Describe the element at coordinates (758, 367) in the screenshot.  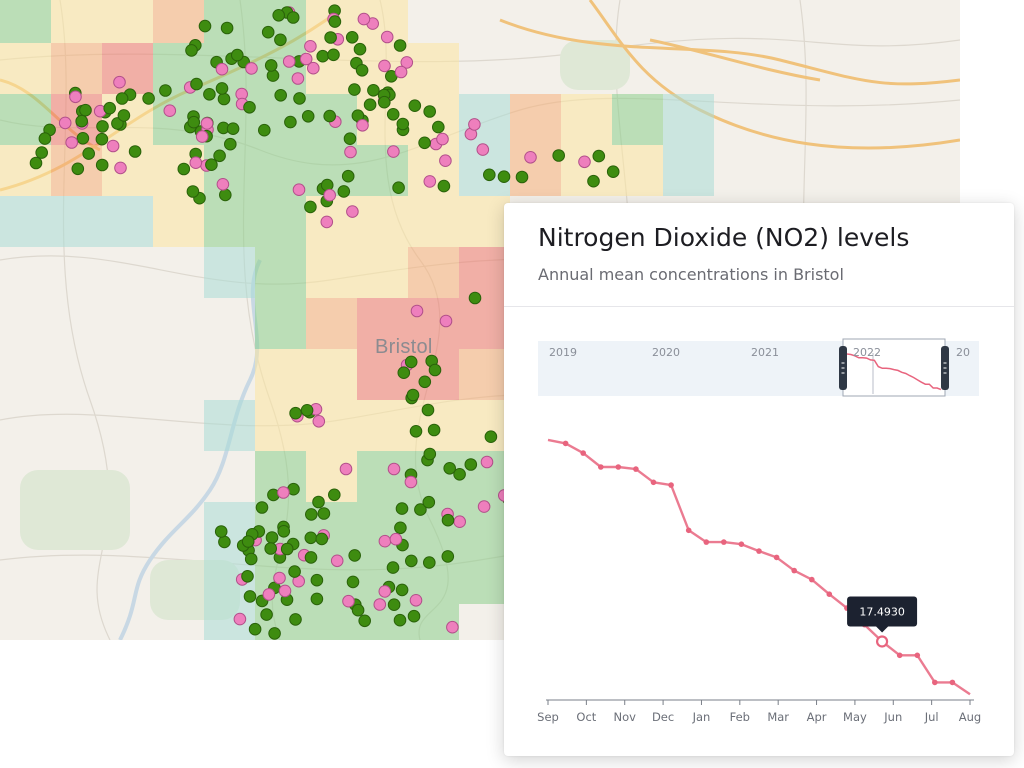
I see `range-navigator: 2019202020212022202022` at that location.